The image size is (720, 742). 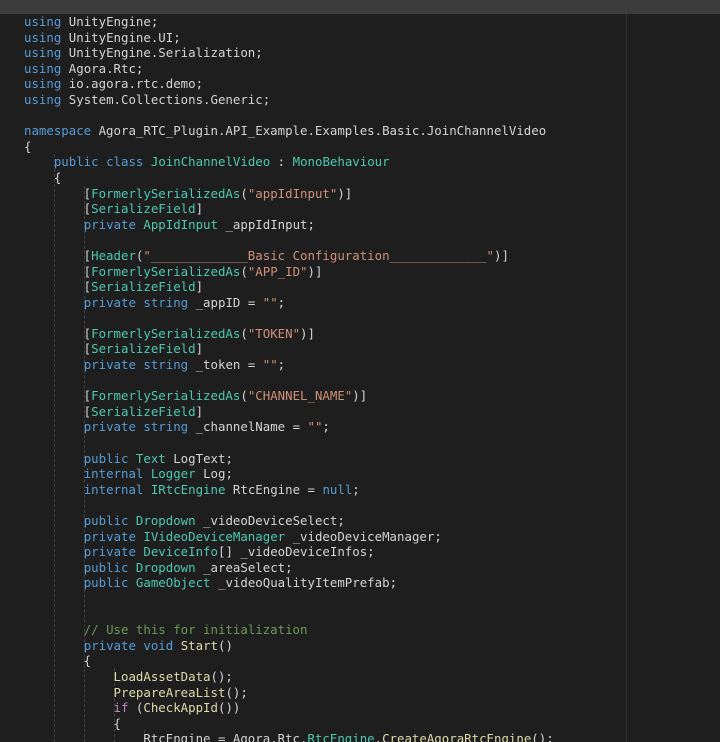 I want to click on code-token: CheckAppId, so click(x=180, y=708).